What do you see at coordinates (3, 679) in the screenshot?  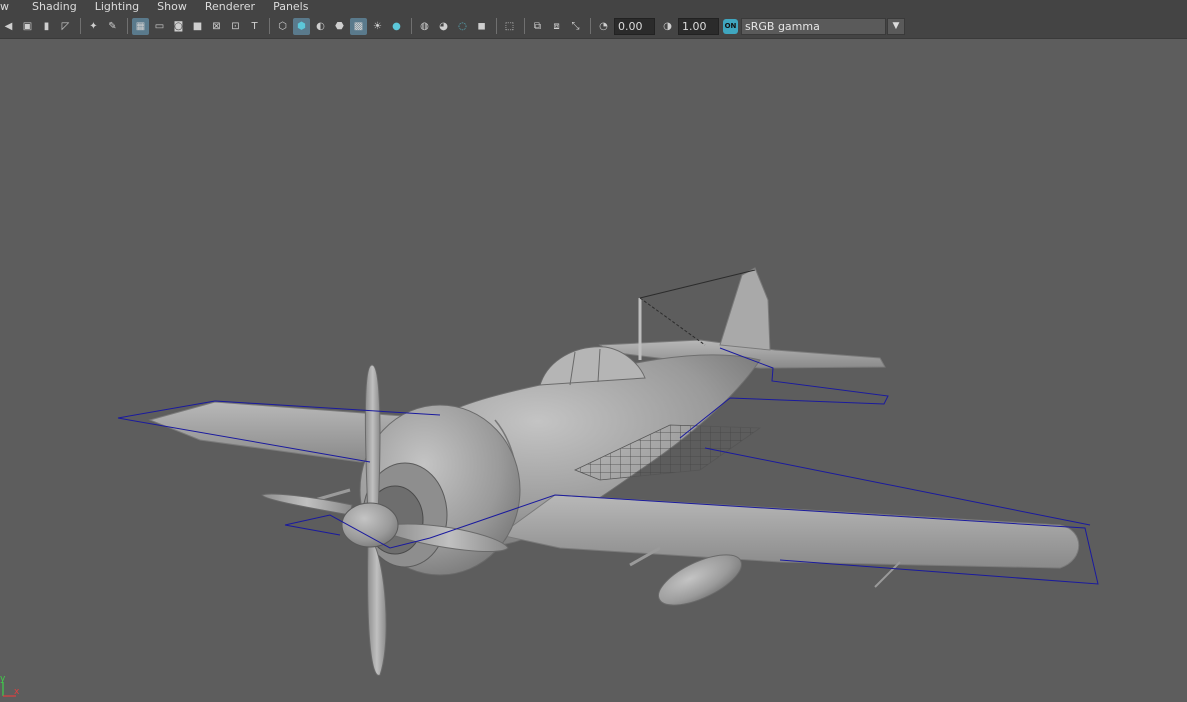 I see `y-axis-label: y` at bounding box center [3, 679].